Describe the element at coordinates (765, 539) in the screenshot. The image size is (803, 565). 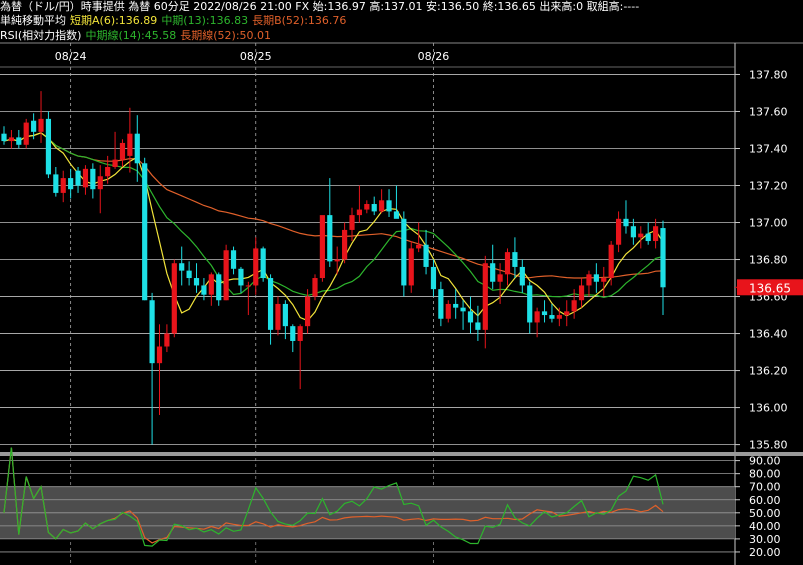
I see `rsi-tick-label: 30.00` at that location.